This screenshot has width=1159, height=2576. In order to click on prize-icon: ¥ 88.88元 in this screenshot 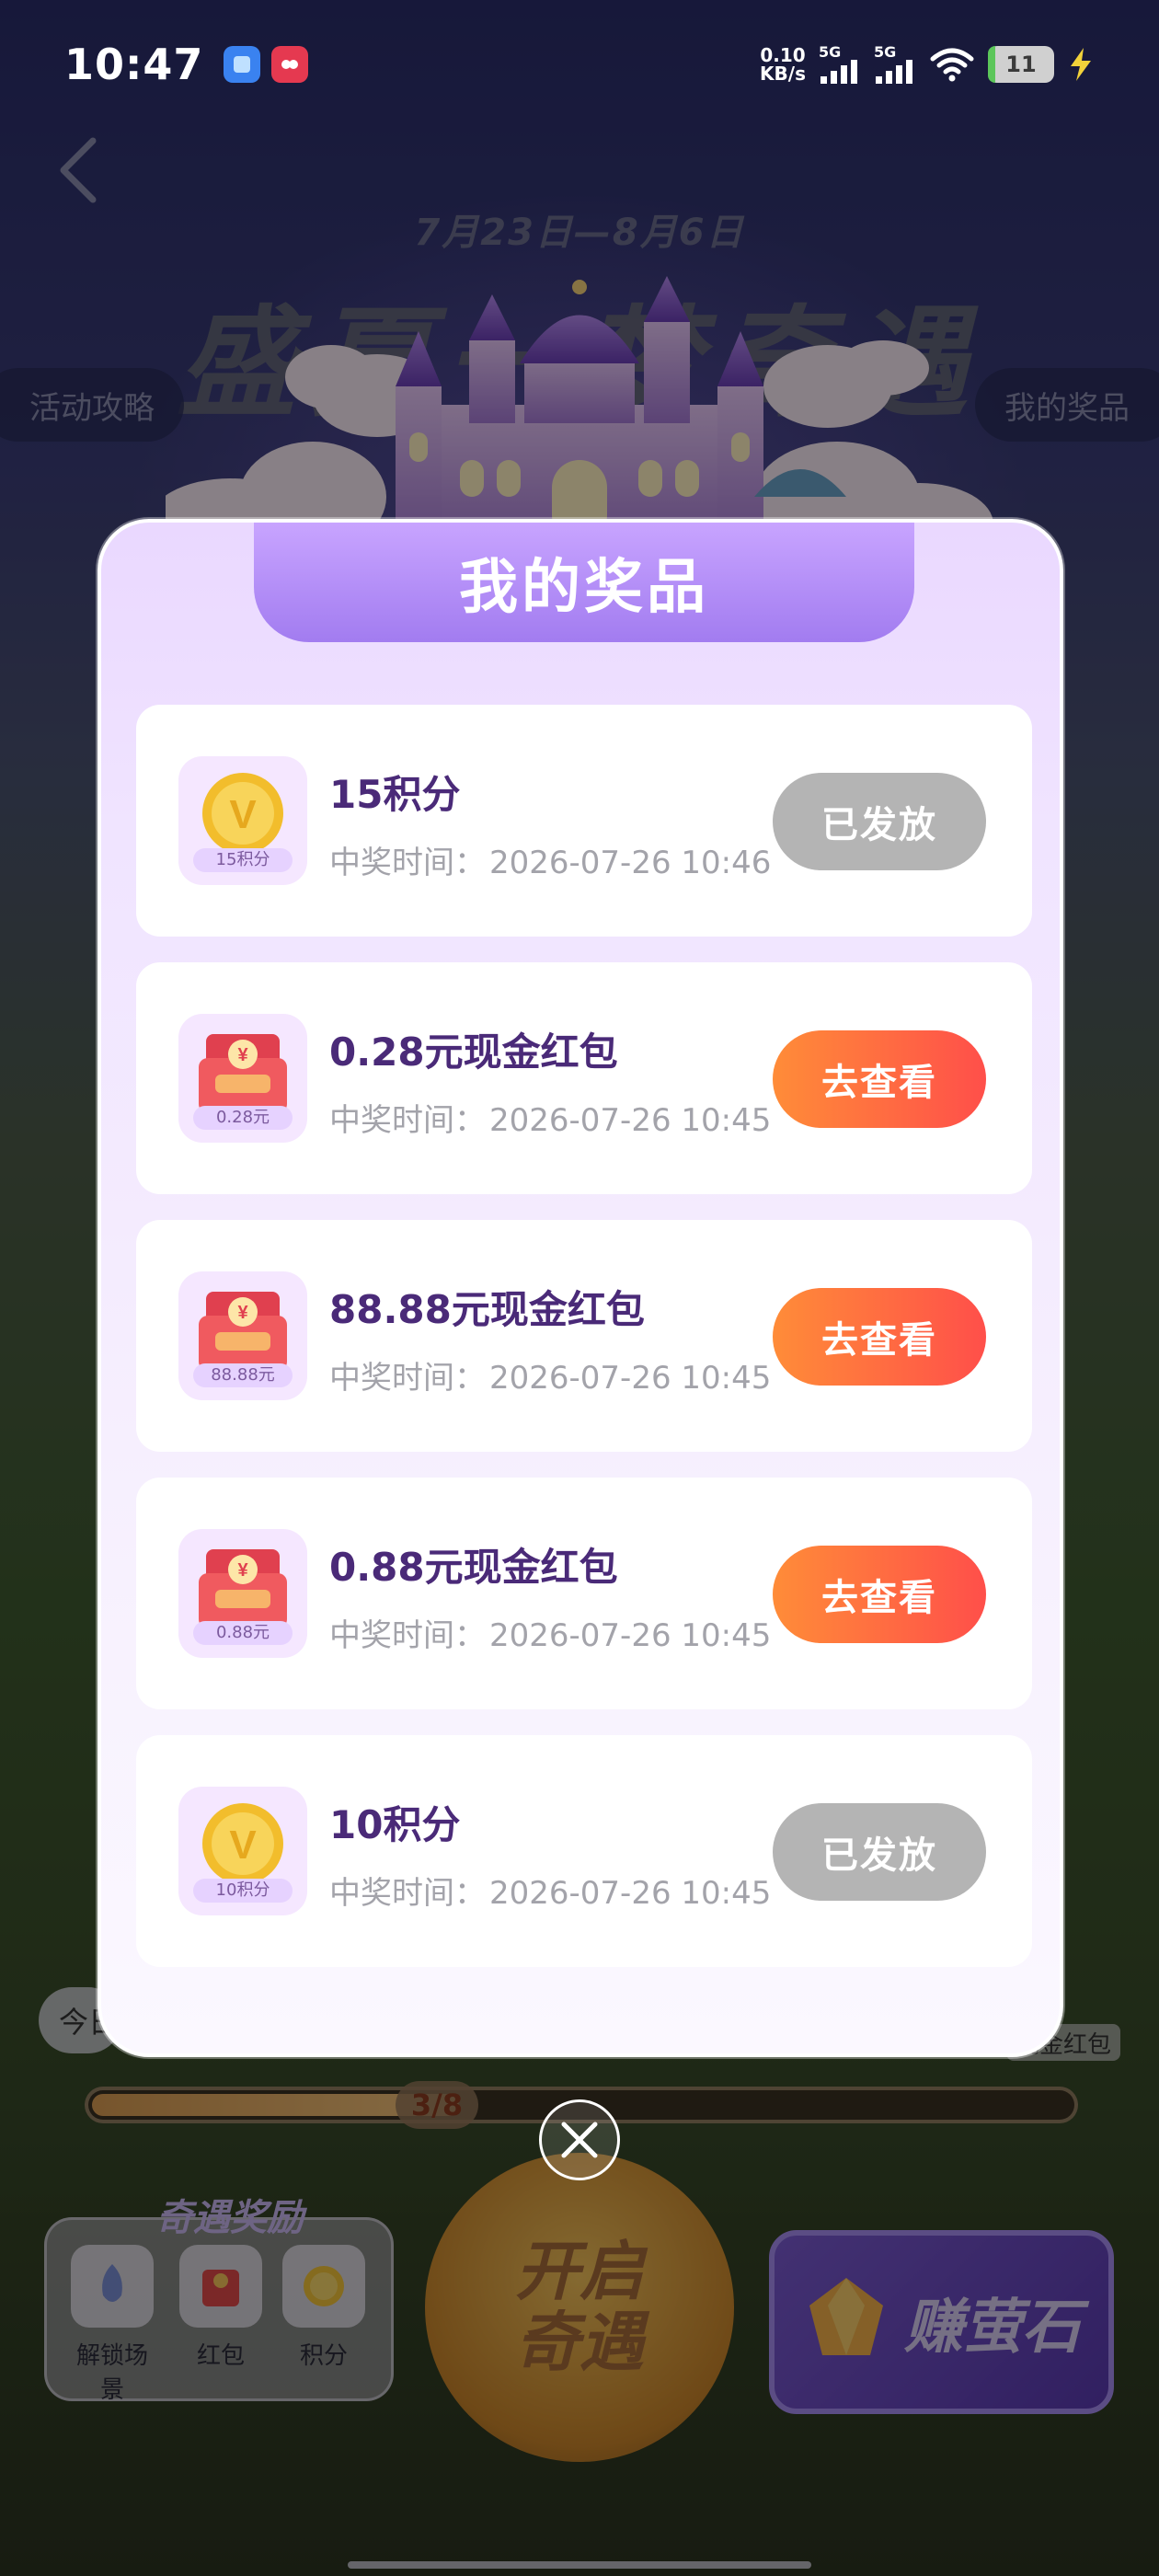, I will do `click(242, 1335)`.